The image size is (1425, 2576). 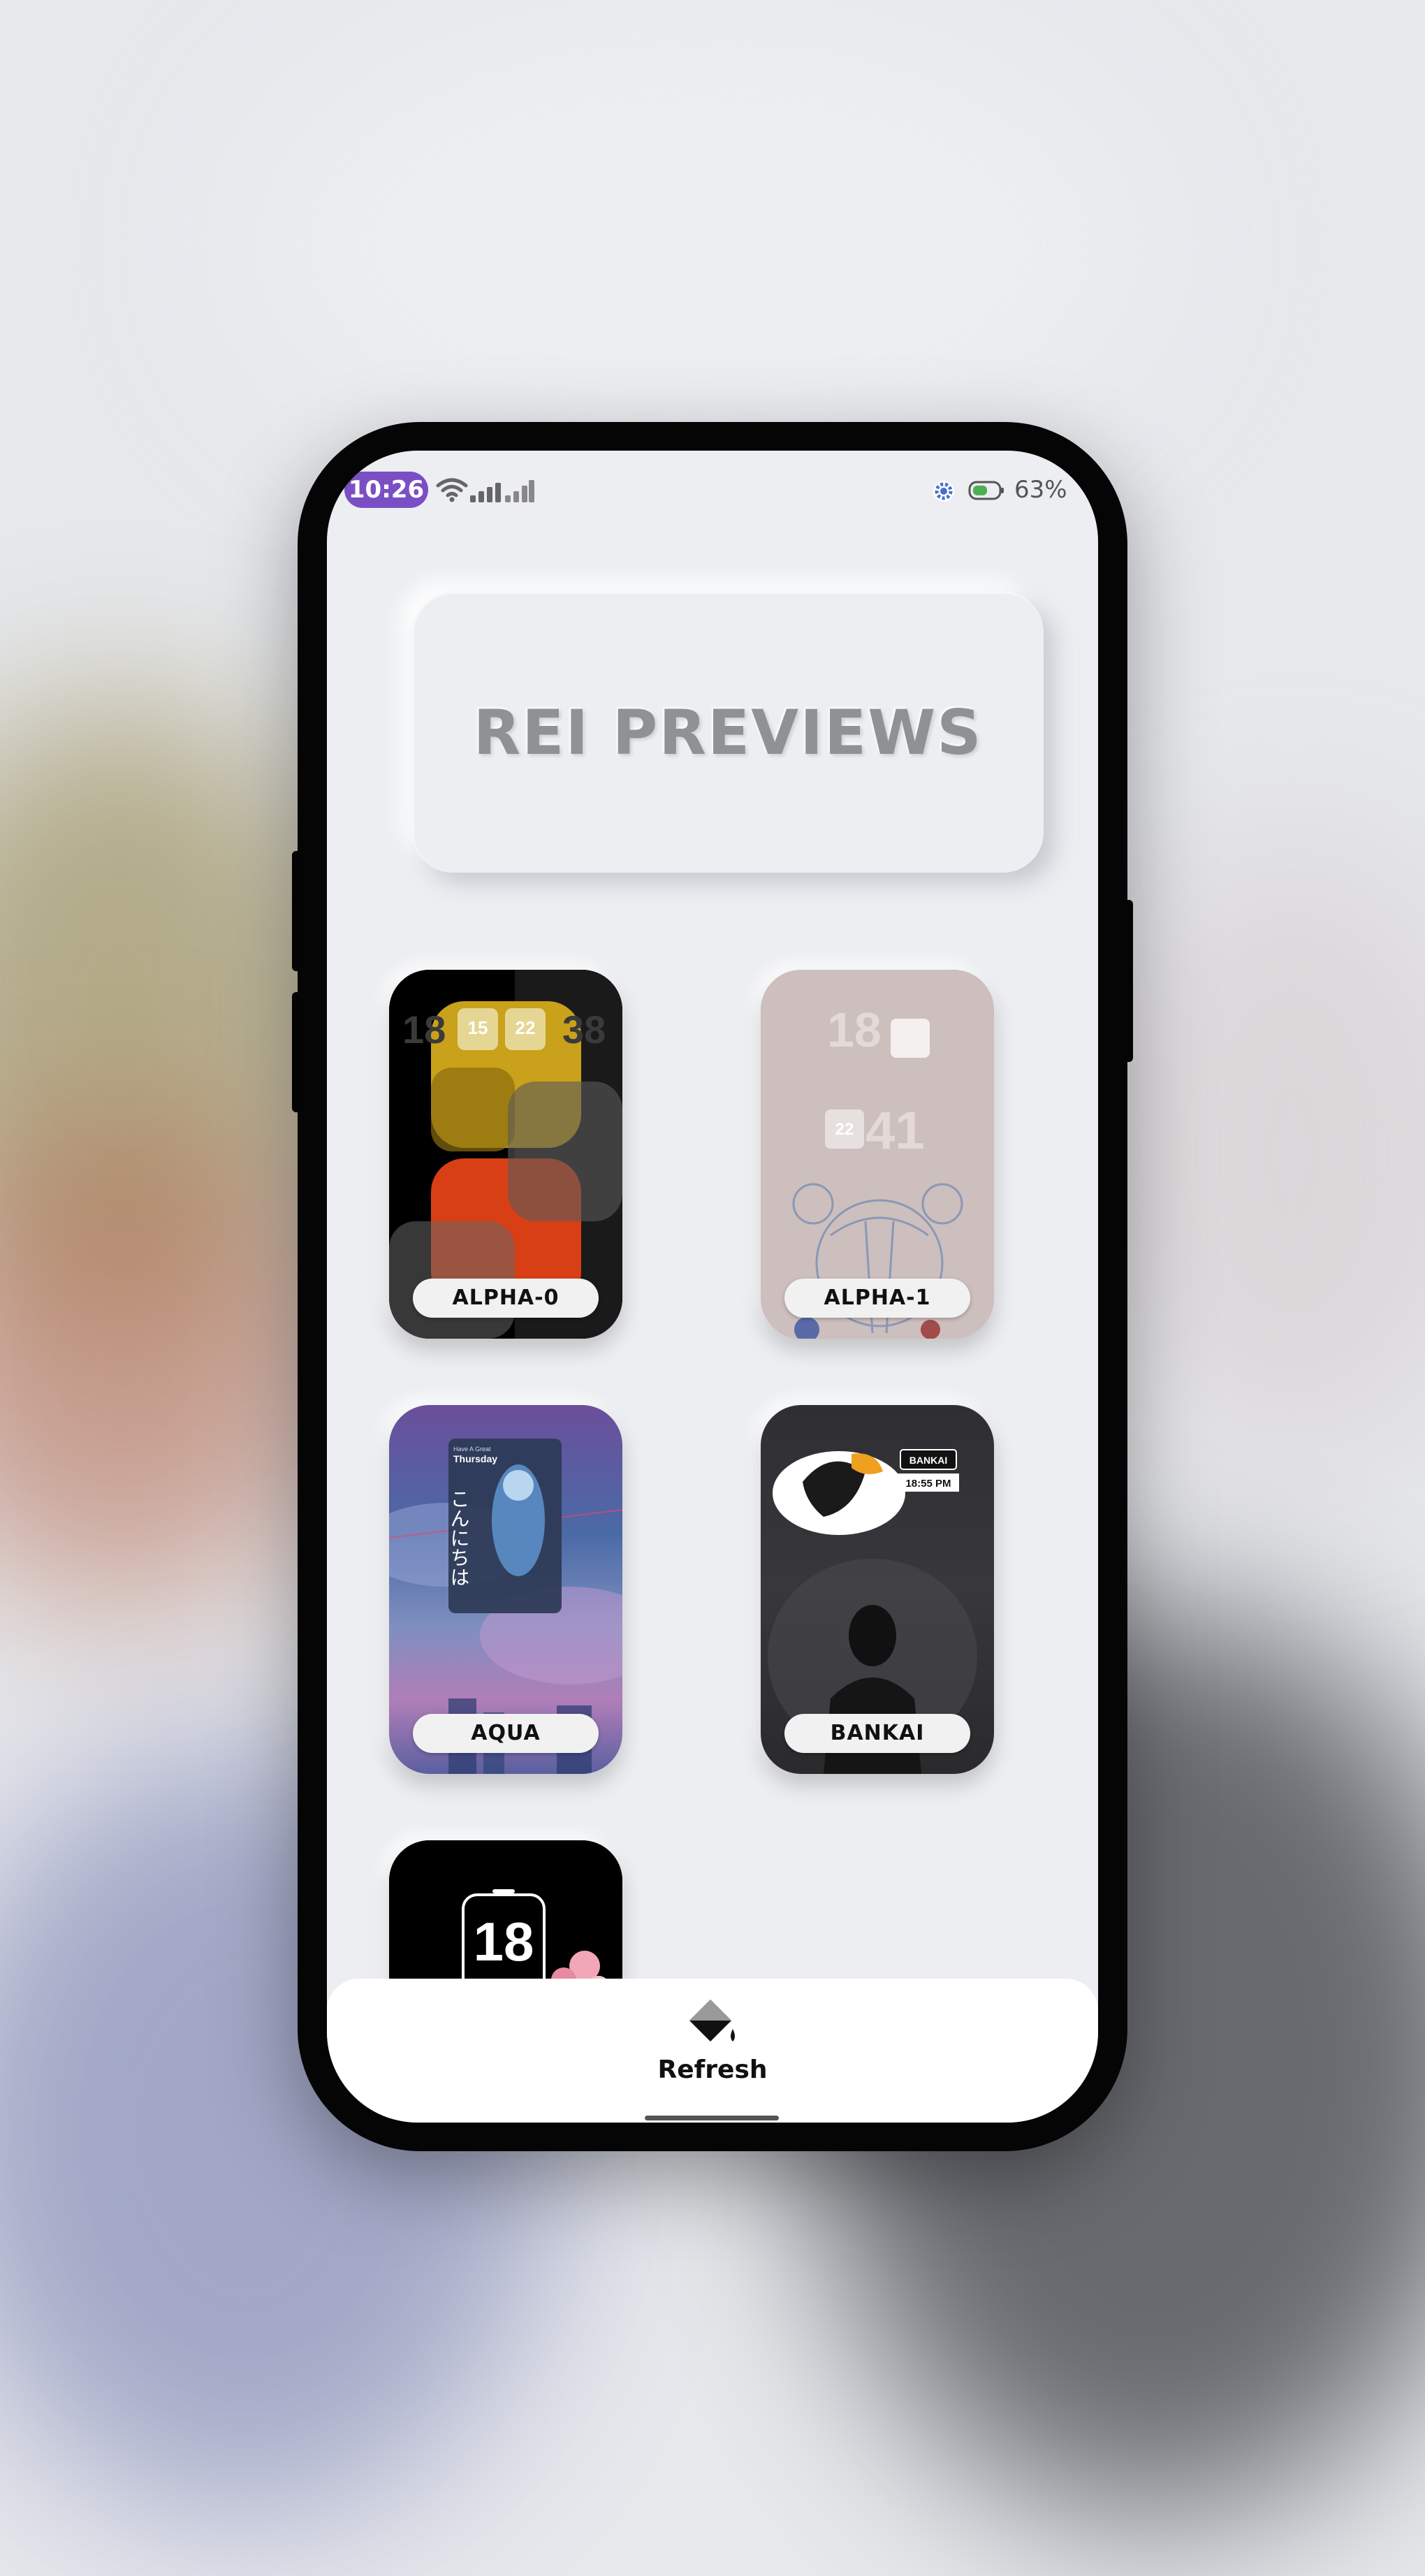 I want to click on bottom-bar: Refresh, so click(x=712, y=2051).